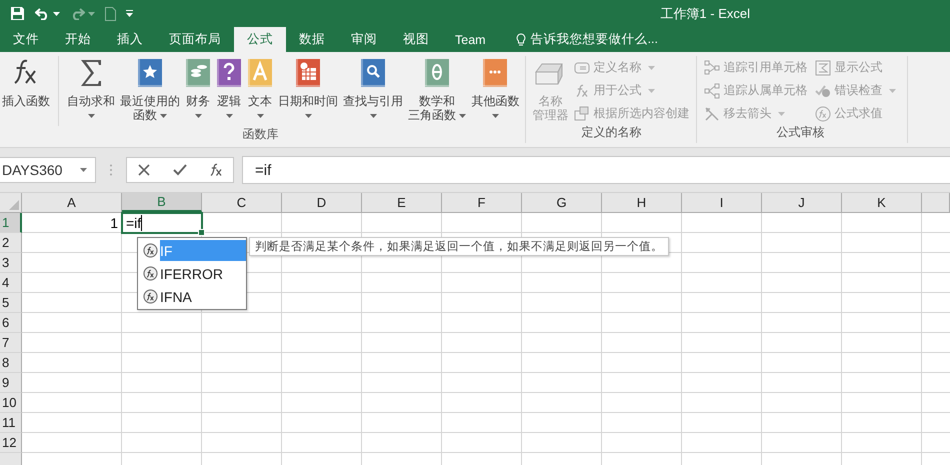 This screenshot has height=465, width=950. What do you see at coordinates (712, 114) in the screenshot?
I see `remove-arrows-icon` at bounding box center [712, 114].